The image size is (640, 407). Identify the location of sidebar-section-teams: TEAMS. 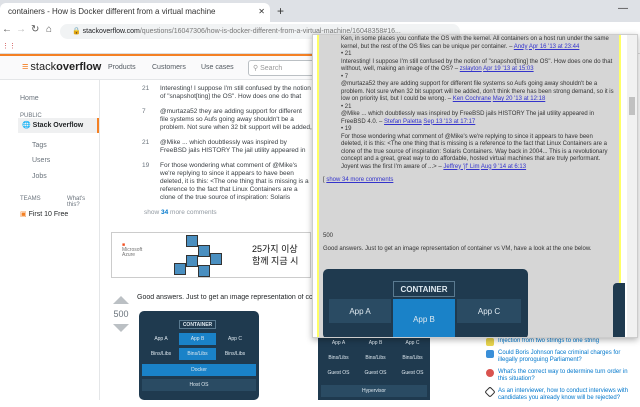
(30, 199).